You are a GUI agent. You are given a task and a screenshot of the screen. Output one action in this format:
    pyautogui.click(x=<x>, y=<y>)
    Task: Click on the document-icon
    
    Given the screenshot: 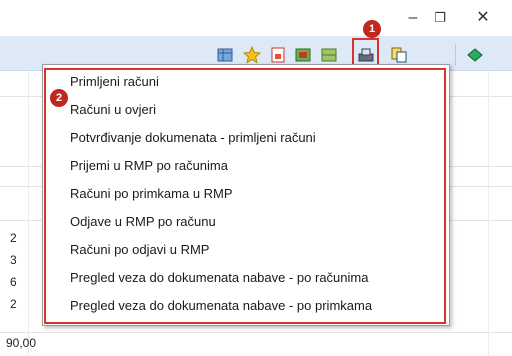 What is the action you would take?
    pyautogui.click(x=278, y=55)
    